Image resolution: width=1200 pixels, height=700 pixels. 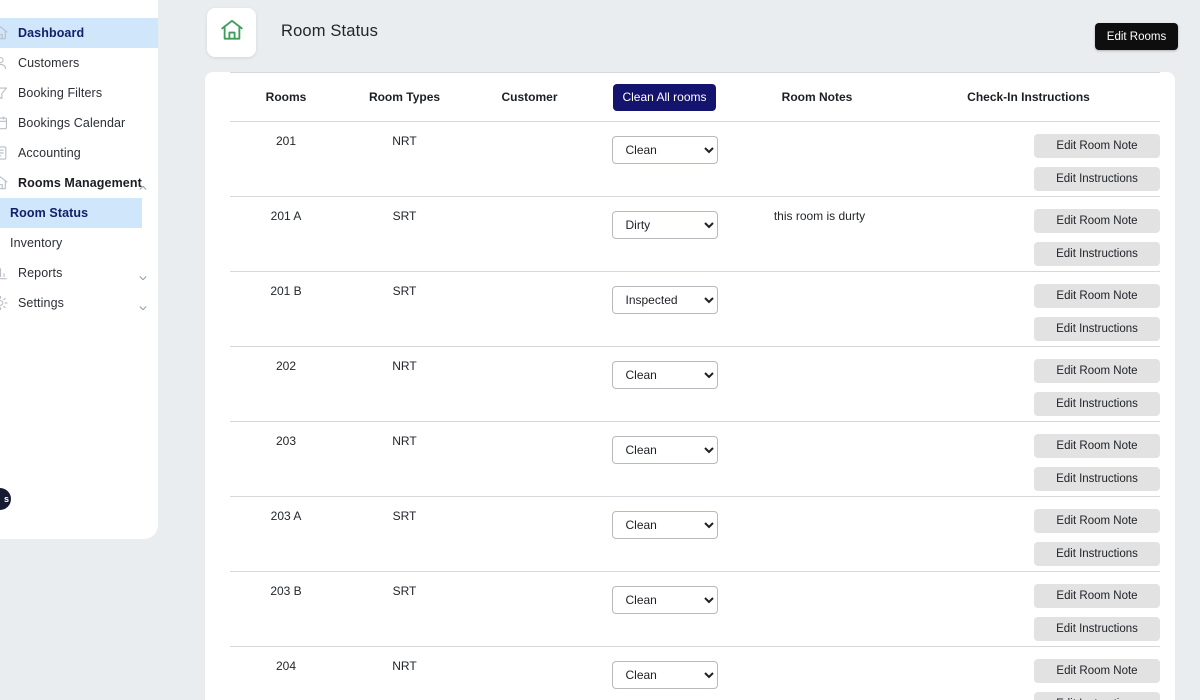 What do you see at coordinates (79, 183) in the screenshot?
I see `sidebar-item-rooms-management: Rooms Management` at bounding box center [79, 183].